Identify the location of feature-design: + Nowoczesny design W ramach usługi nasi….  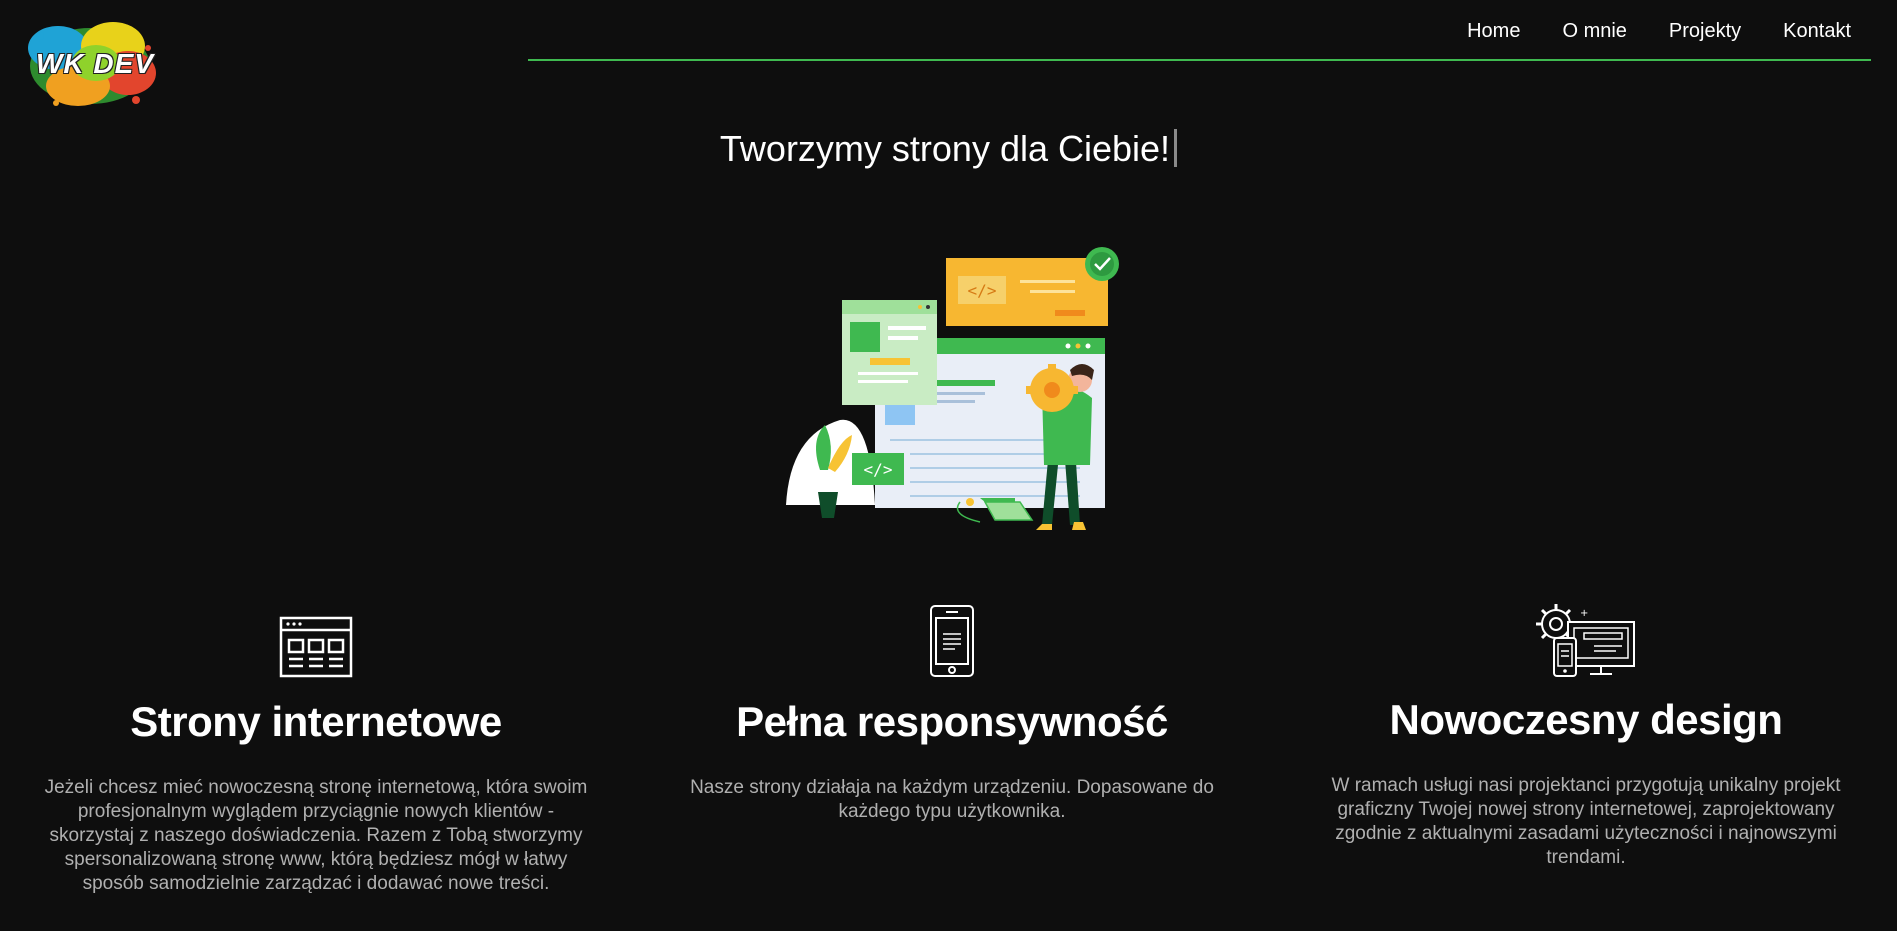
(1586, 734).